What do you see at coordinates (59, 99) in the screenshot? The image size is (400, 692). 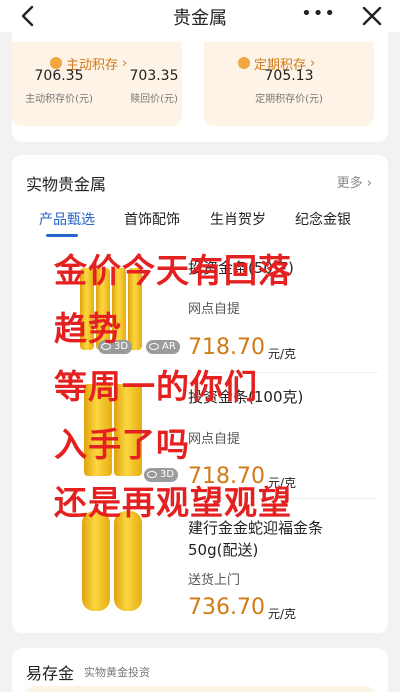 I see `active-price-label: 主动积存价(元)` at bounding box center [59, 99].